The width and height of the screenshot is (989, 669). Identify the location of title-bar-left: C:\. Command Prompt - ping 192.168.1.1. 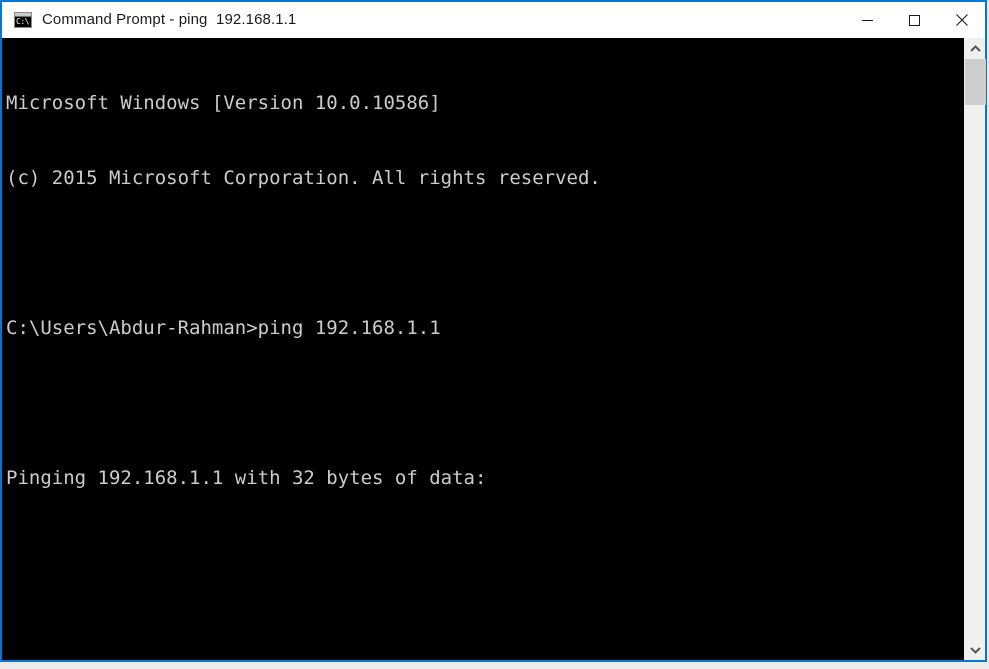
(423, 20).